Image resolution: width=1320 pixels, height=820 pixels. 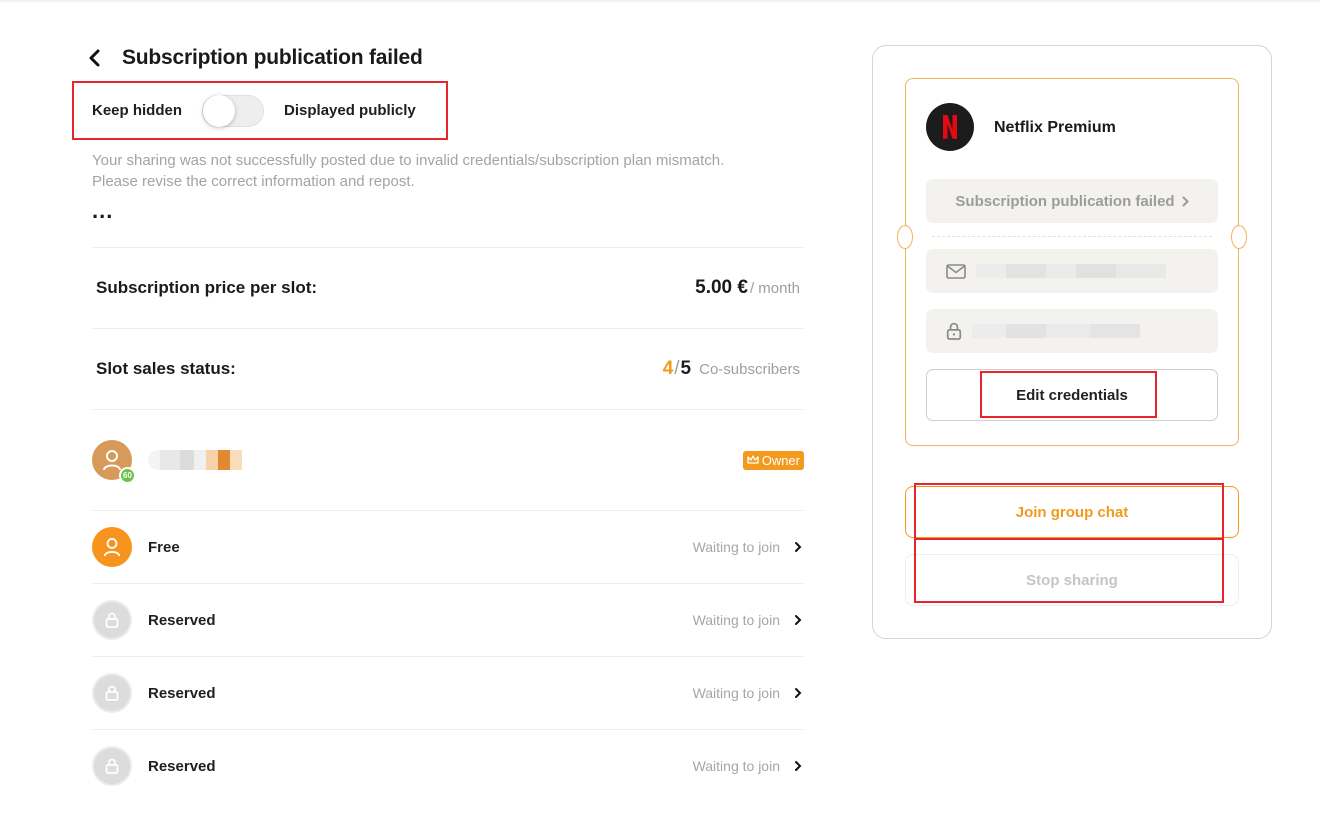 I want to click on email-redacted, so click(x=1071, y=271).